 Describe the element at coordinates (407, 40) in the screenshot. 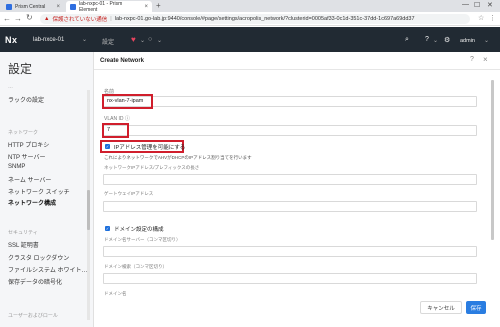

I see `search-icon: ⌕` at that location.